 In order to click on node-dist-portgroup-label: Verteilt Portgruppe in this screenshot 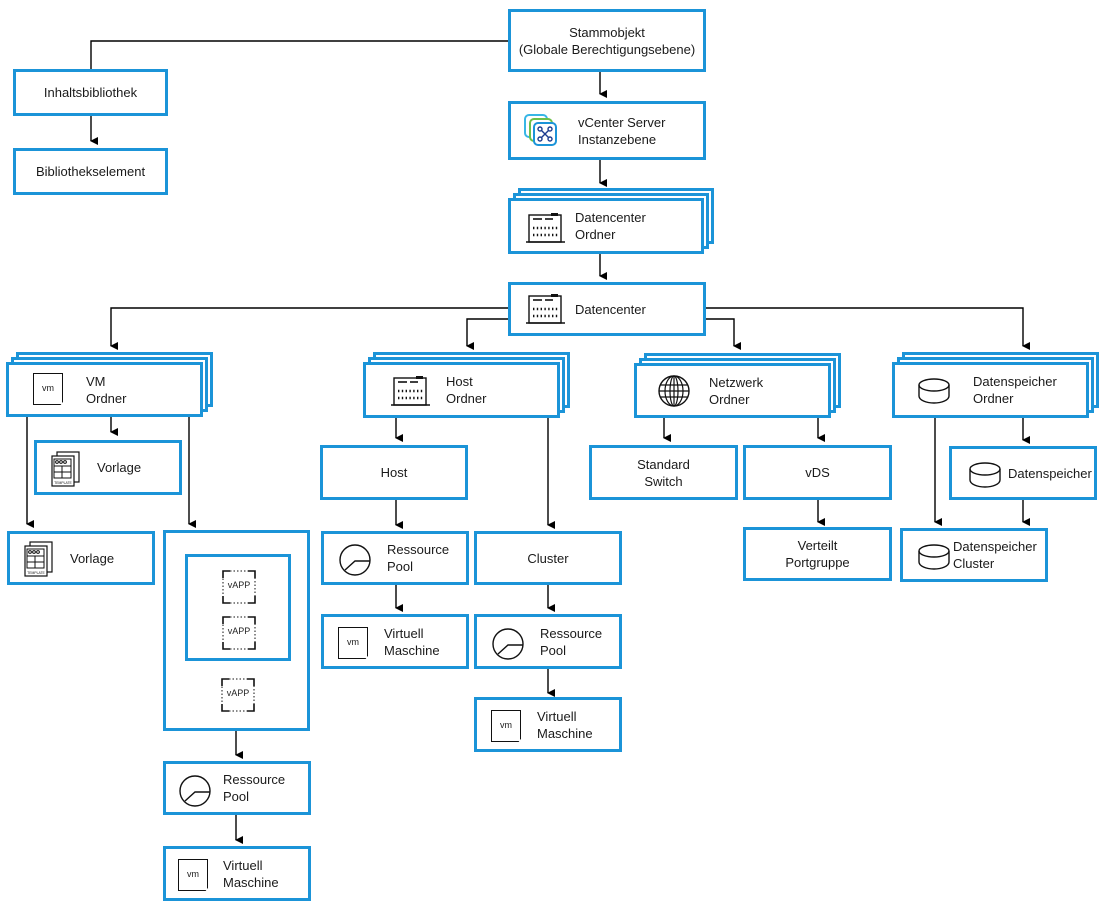, I will do `click(817, 554)`.